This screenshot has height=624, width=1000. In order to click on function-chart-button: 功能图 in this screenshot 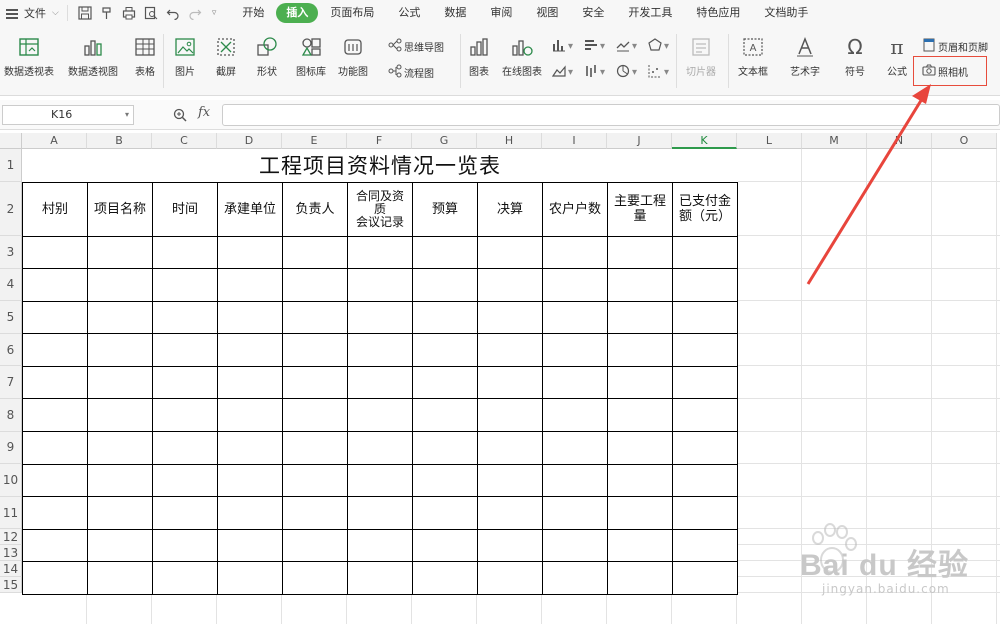, I will do `click(353, 56)`.